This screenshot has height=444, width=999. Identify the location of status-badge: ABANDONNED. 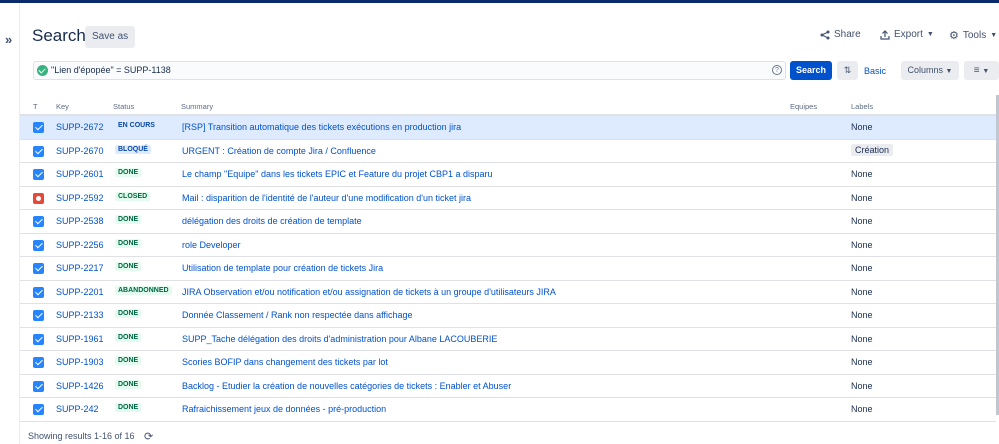
(143, 290).